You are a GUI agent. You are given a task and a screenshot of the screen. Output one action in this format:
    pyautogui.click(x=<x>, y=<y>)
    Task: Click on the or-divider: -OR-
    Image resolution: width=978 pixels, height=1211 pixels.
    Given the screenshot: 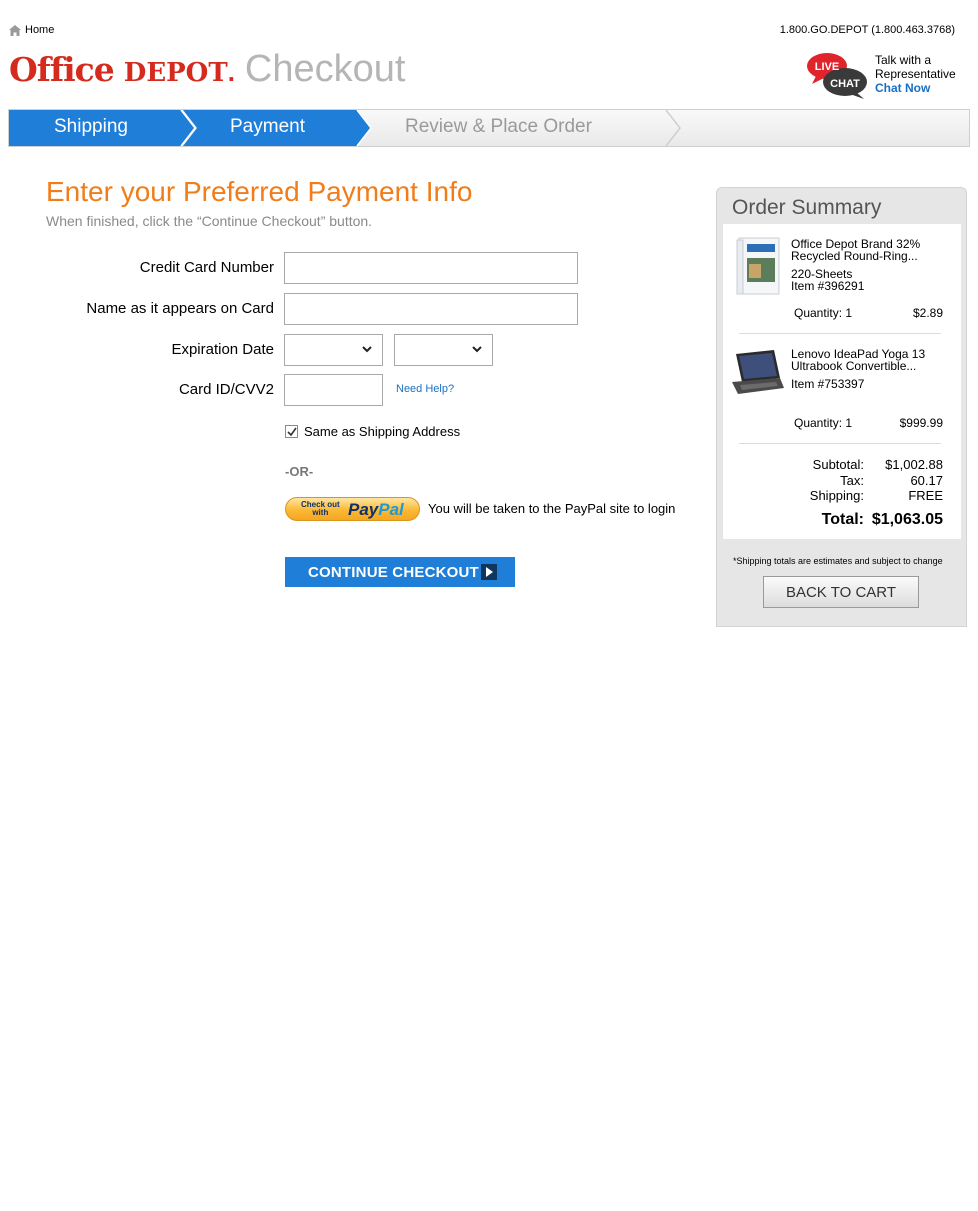 What is the action you would take?
    pyautogui.click(x=299, y=471)
    